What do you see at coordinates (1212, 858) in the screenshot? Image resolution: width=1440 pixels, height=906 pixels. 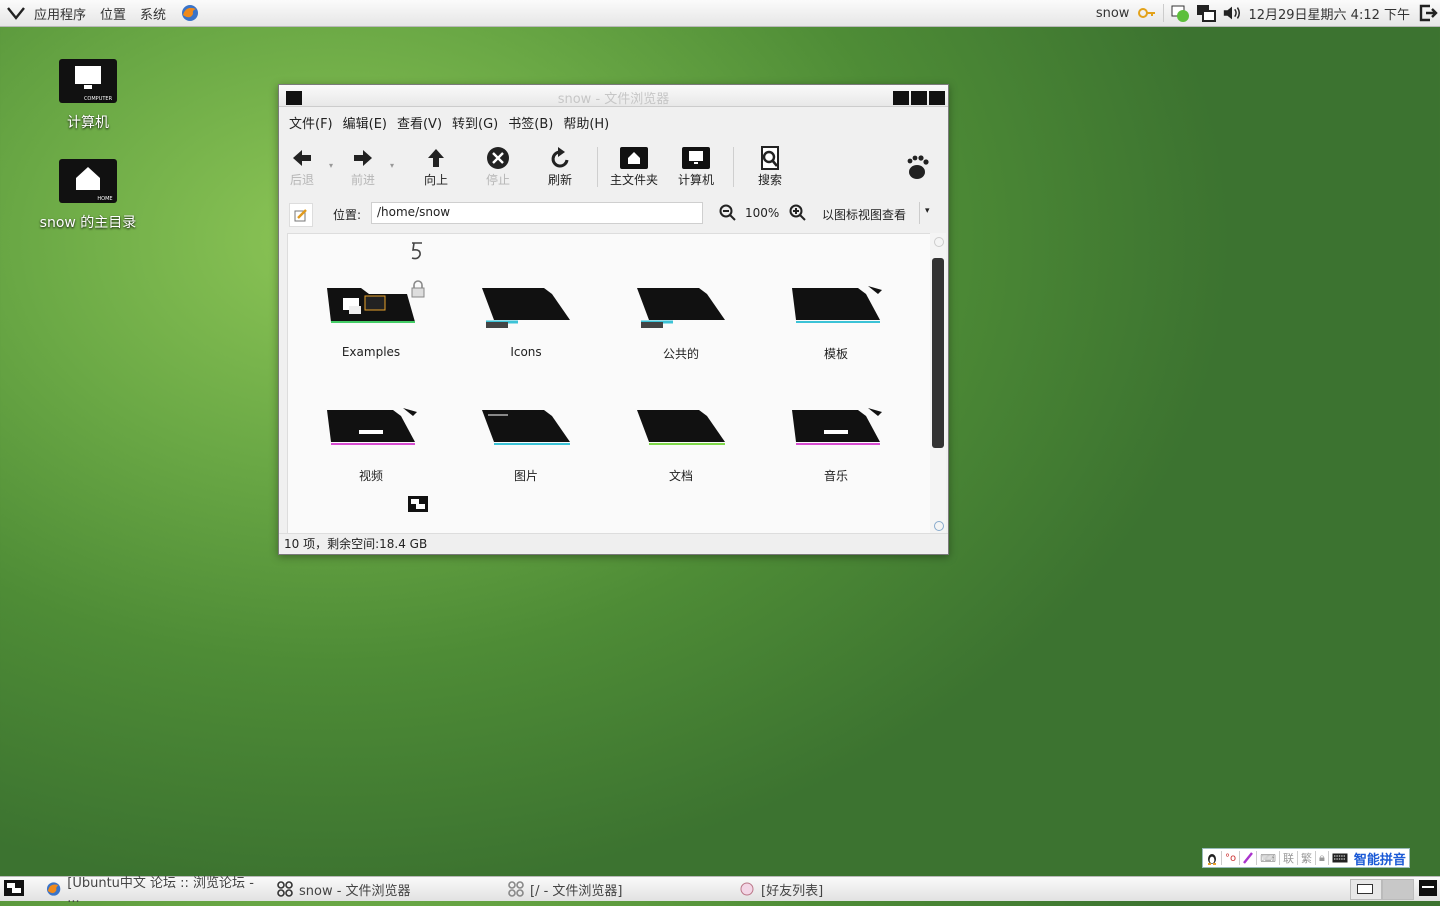 I see `penguin-icon` at bounding box center [1212, 858].